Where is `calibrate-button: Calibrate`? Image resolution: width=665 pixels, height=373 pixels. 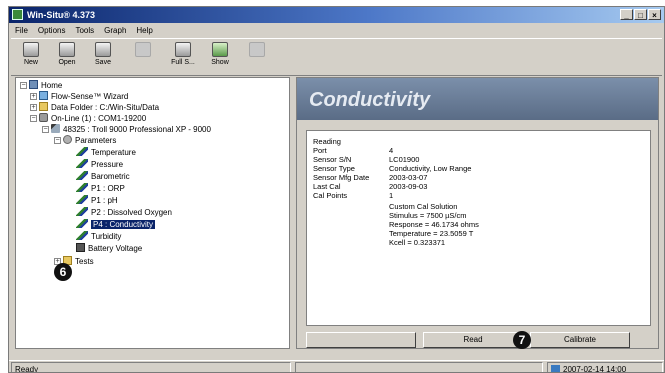 calibrate-button: Calibrate is located at coordinates (580, 340).